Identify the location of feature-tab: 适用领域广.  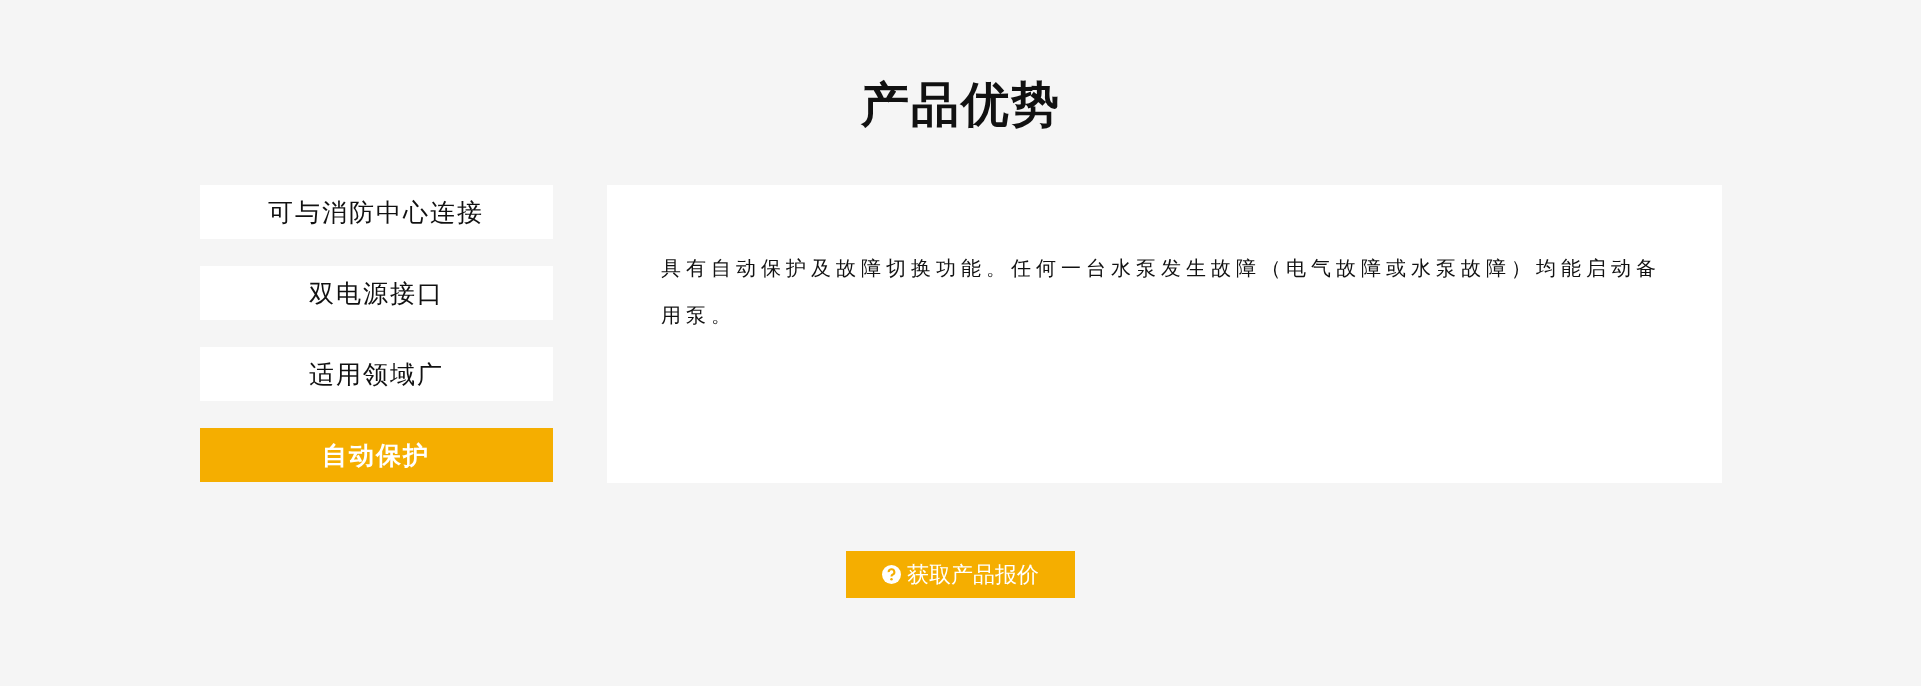
(376, 374).